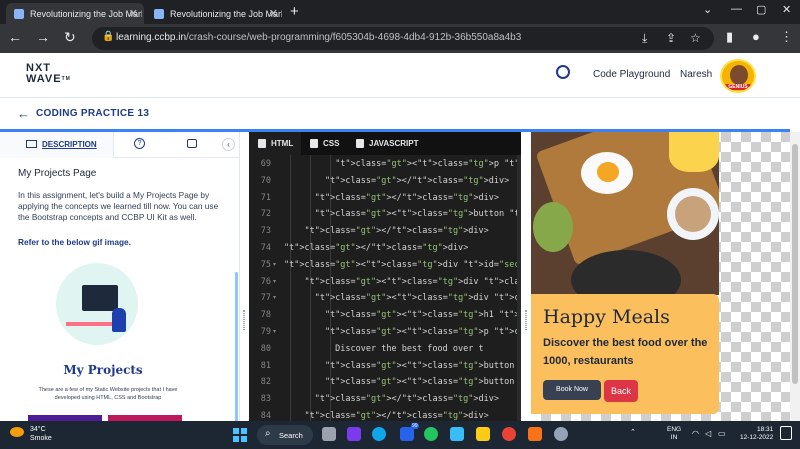  I want to click on whatsapp-icon, so click(431, 434).